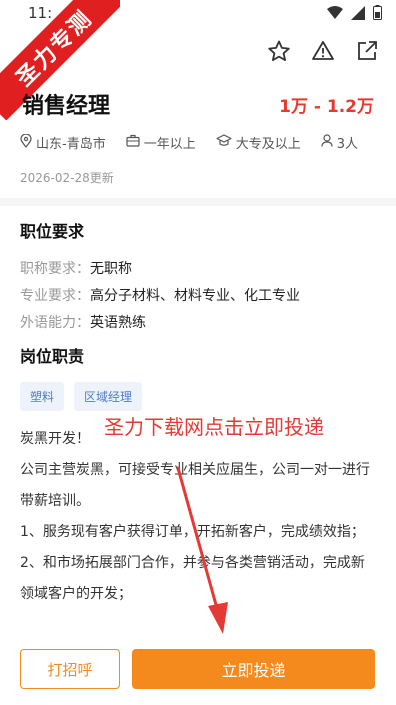 The height and width of the screenshot is (705, 396). What do you see at coordinates (253, 669) in the screenshot?
I see `apply-button: 立即投递` at bounding box center [253, 669].